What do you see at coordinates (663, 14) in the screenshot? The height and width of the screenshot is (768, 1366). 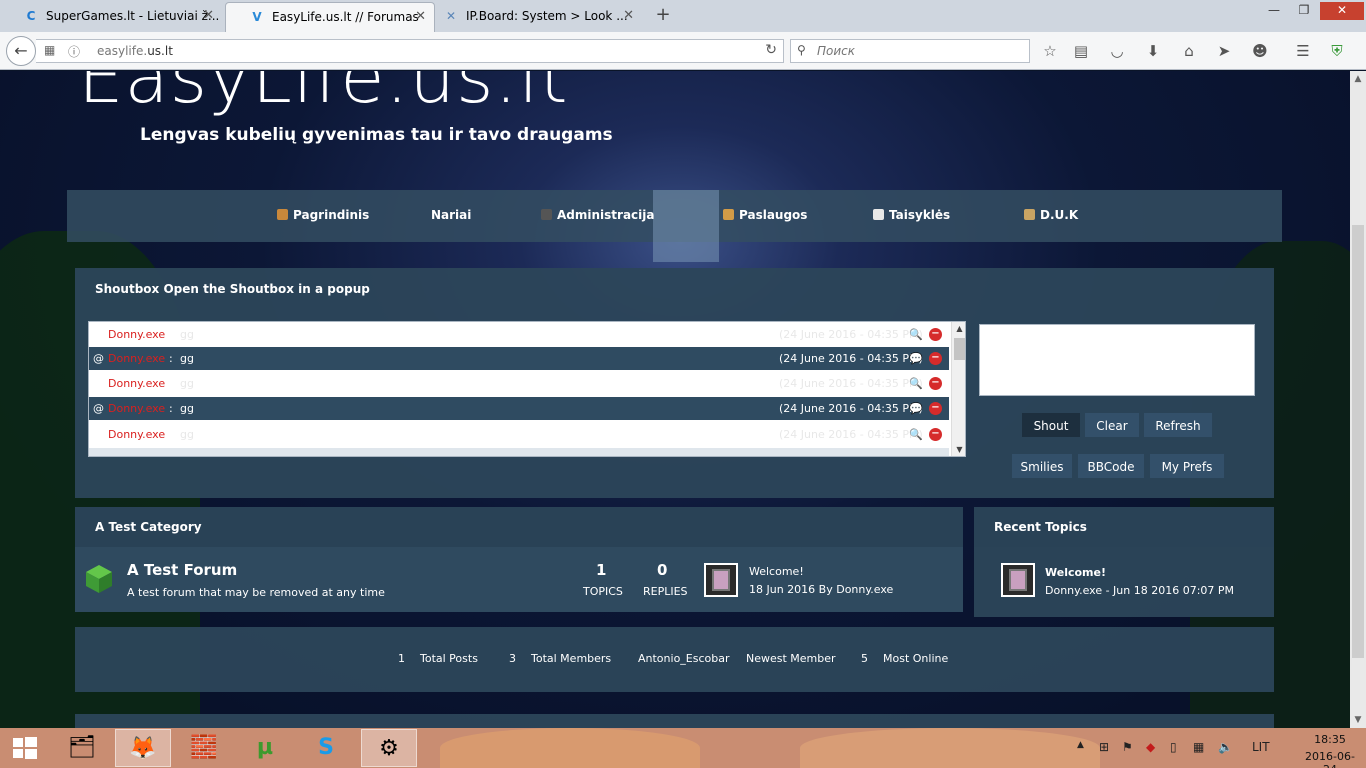 I see `new-tab-button: +` at bounding box center [663, 14].